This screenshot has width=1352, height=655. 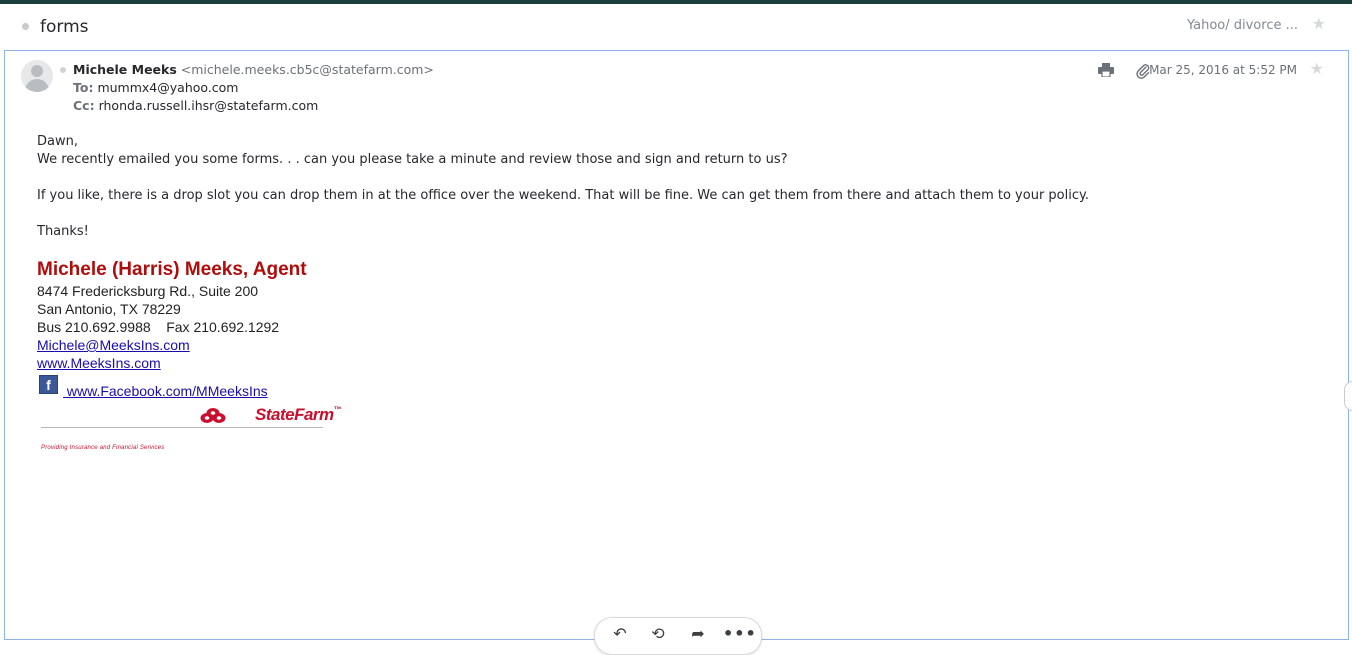 I want to click on signature-name: Michele (Harris) Meeks, Agent, so click(x=172, y=269).